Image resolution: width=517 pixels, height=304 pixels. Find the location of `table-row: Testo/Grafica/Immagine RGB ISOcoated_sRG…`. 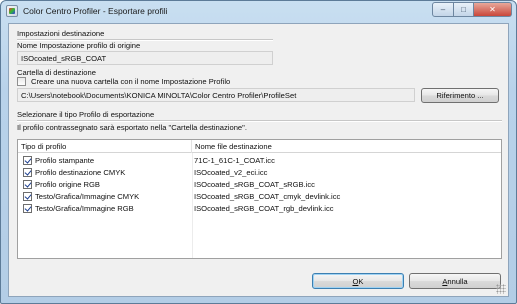

table-row: Testo/Grafica/Immagine RGB ISOcoated_sRG… is located at coordinates (259, 208).